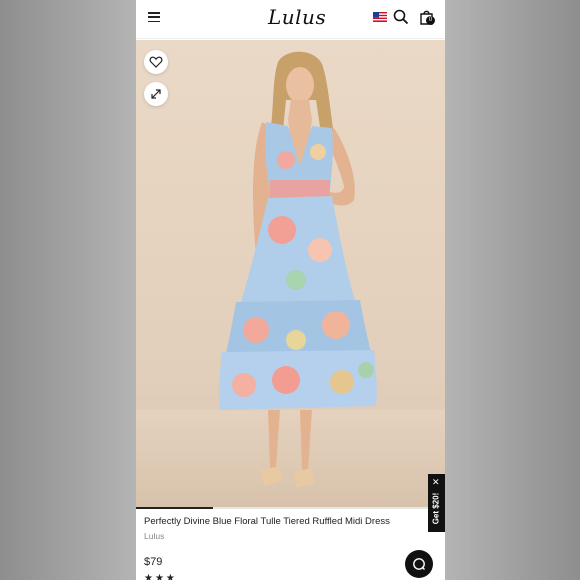  I want to click on product-price: $79, so click(153, 562).